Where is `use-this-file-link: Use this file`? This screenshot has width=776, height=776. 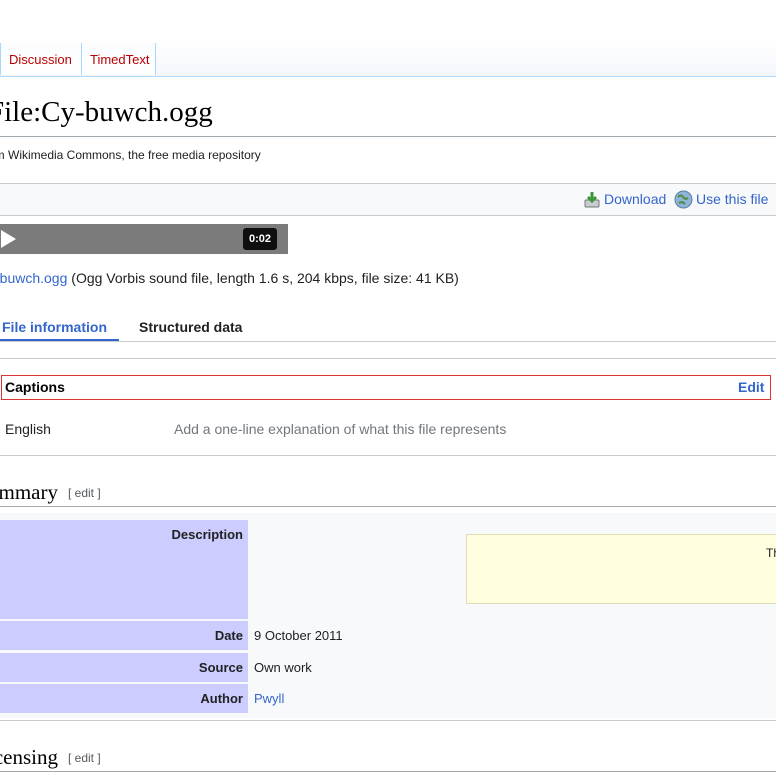
use-this-file-link: Use this file is located at coordinates (732, 199).